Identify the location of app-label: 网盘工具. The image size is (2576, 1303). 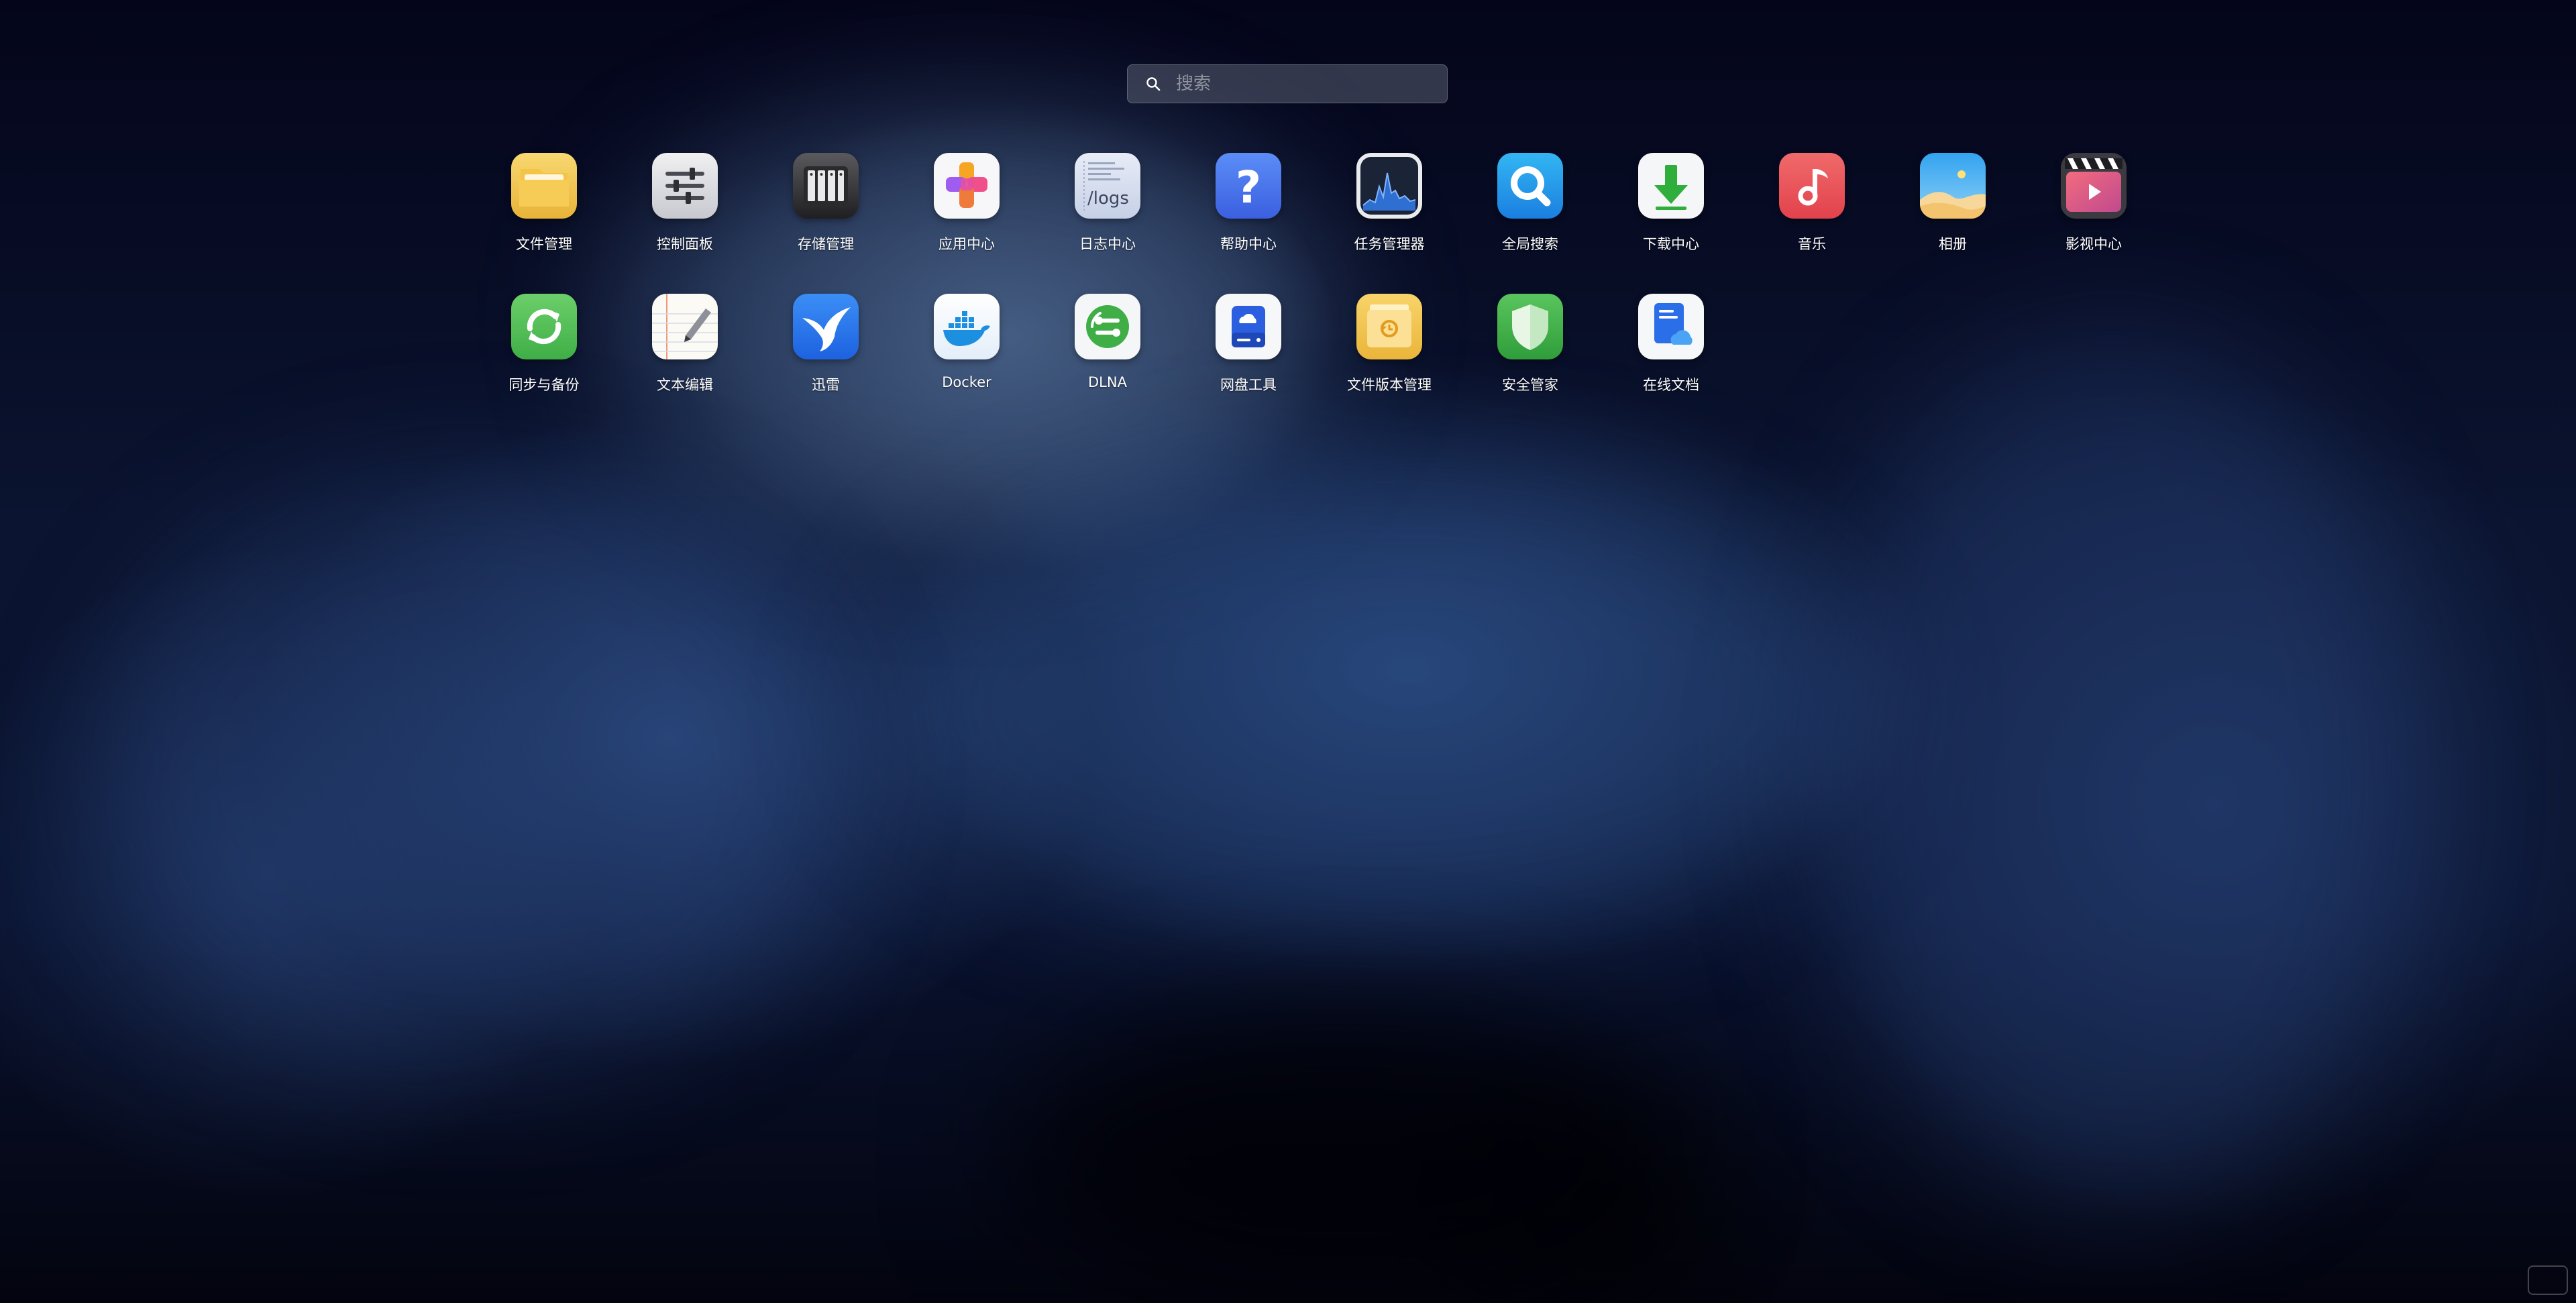
(1248, 385).